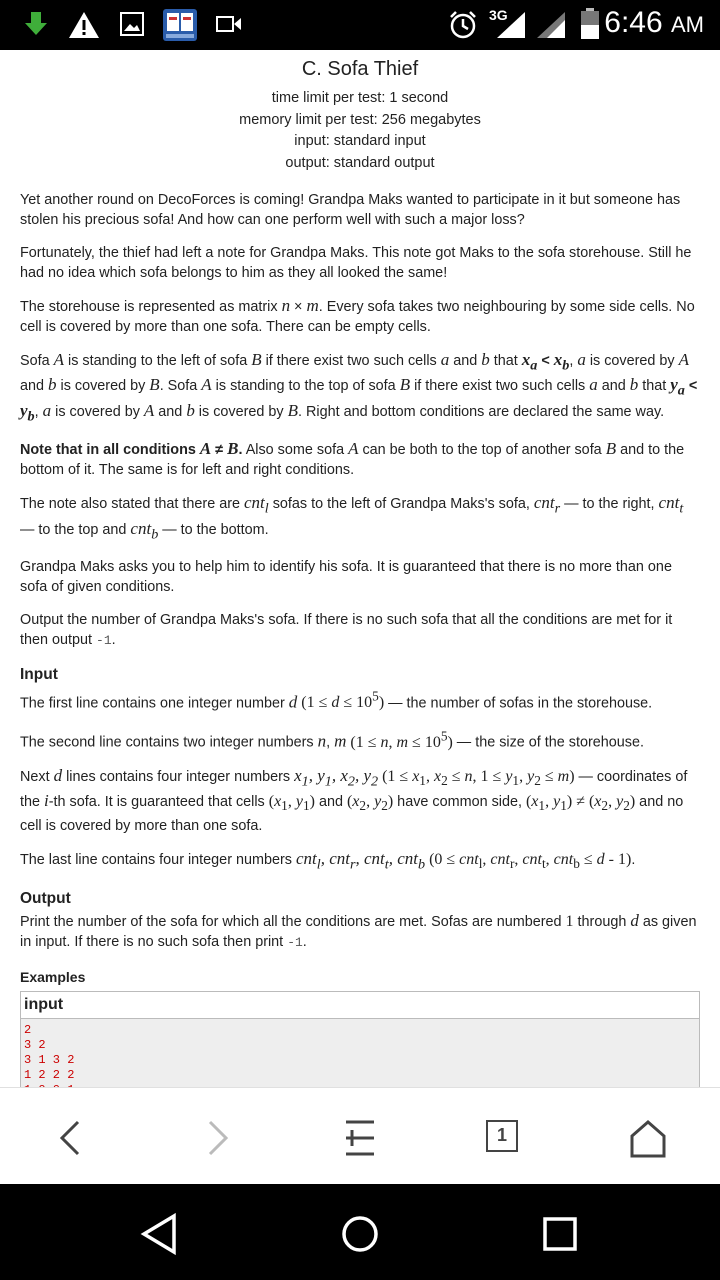 This screenshot has height=1280, width=720. What do you see at coordinates (360, 141) in the screenshot?
I see `input-spec: input: standard input` at bounding box center [360, 141].